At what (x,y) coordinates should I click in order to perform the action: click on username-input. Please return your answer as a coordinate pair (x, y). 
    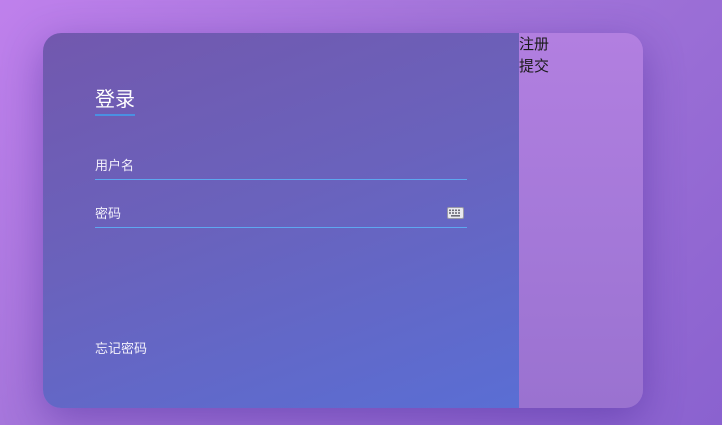
    Looking at the image, I should click on (281, 166).